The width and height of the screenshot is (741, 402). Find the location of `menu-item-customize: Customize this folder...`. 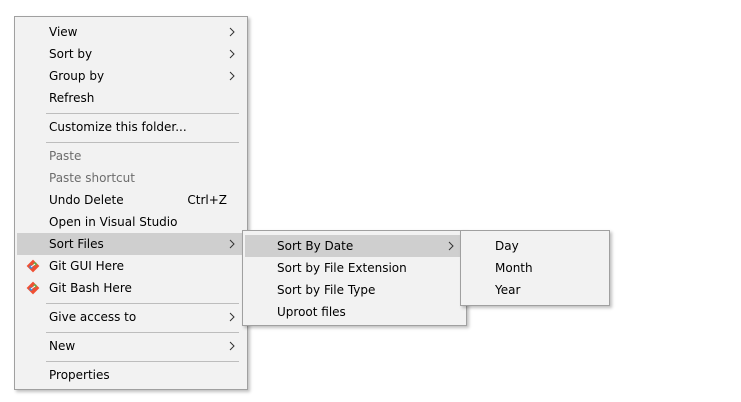

menu-item-customize: Customize this folder... is located at coordinates (131, 127).